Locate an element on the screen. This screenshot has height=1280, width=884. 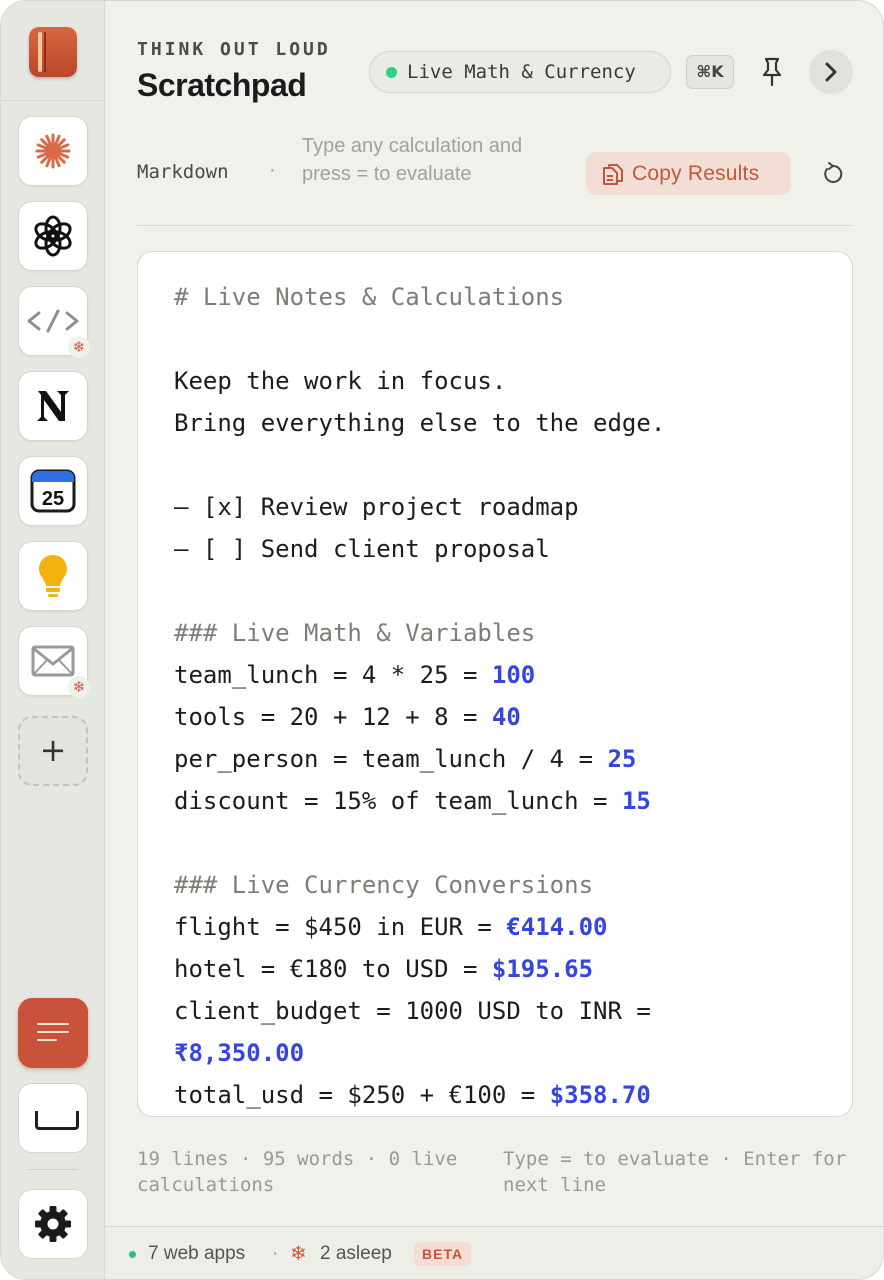
copy-icon is located at coordinates (613, 174).